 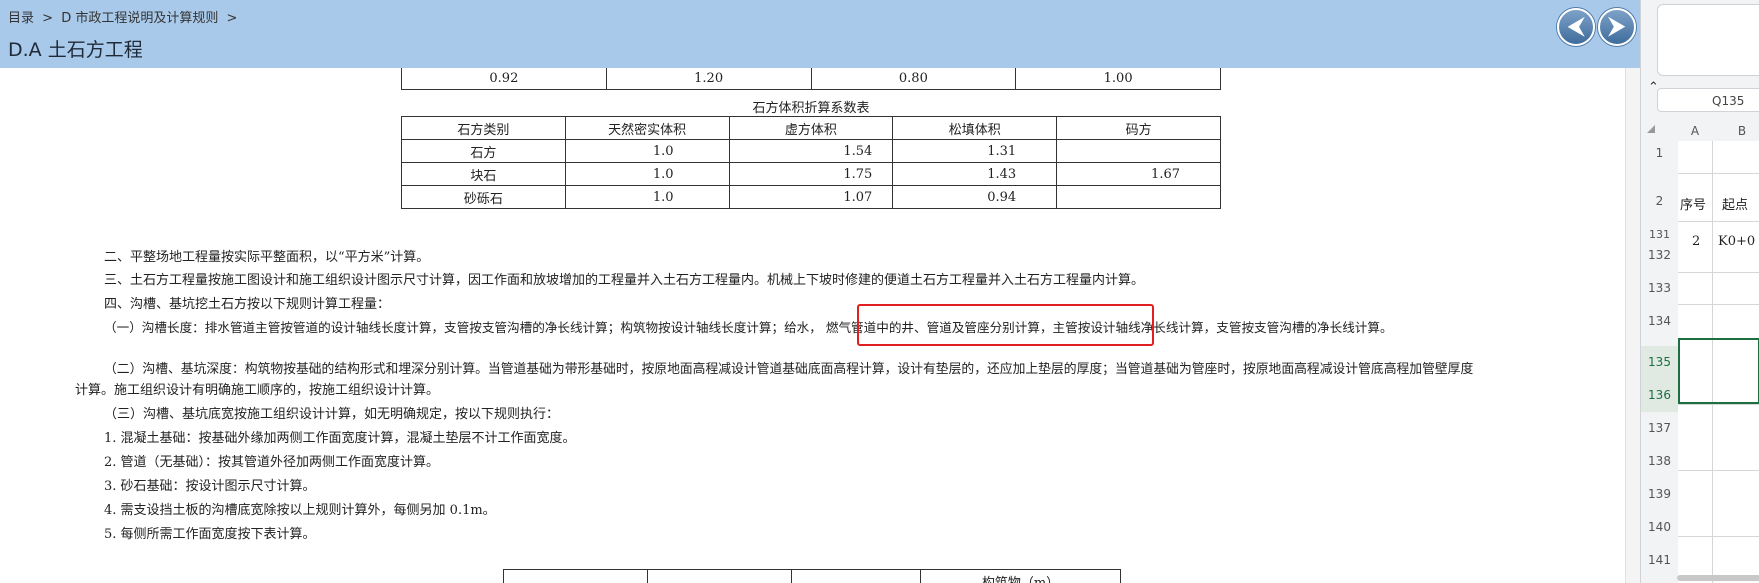 What do you see at coordinates (1659, 395) in the screenshot?
I see `row-header: 136` at bounding box center [1659, 395].